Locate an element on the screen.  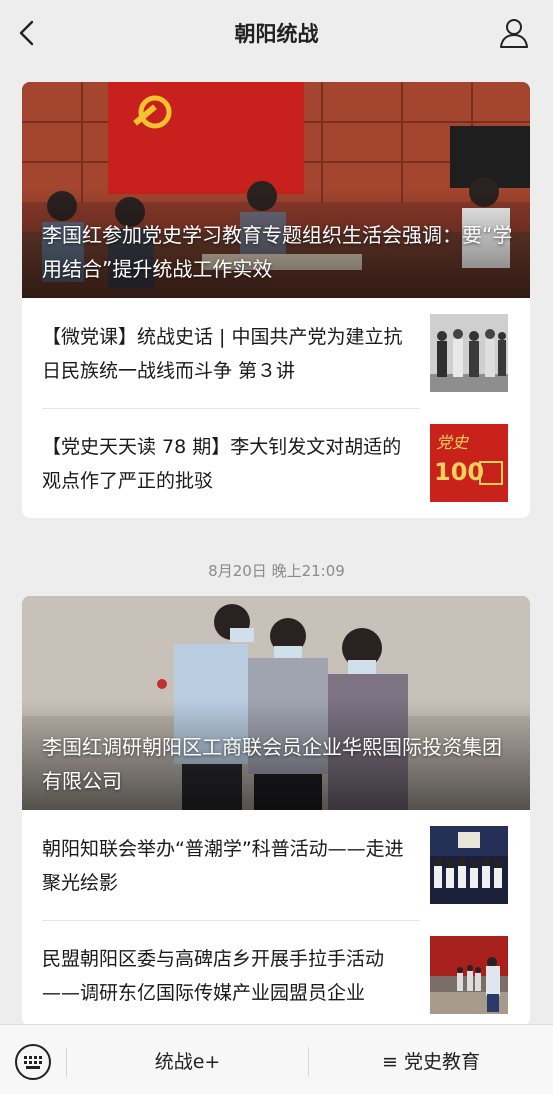
headline-title: 李国红参加党史学习教育专题组织生活会强调：要“学用结合”提升统战工作实效 is located at coordinates (277, 252).